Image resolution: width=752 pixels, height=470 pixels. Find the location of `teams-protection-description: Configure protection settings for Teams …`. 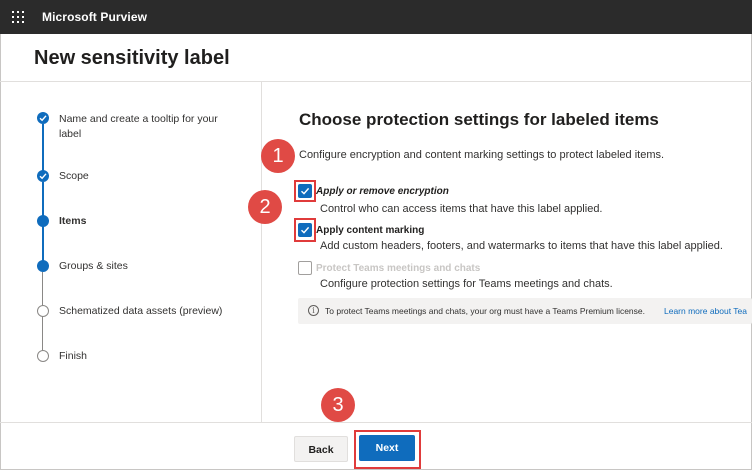

teams-protection-description: Configure protection settings for Teams … is located at coordinates (466, 284).